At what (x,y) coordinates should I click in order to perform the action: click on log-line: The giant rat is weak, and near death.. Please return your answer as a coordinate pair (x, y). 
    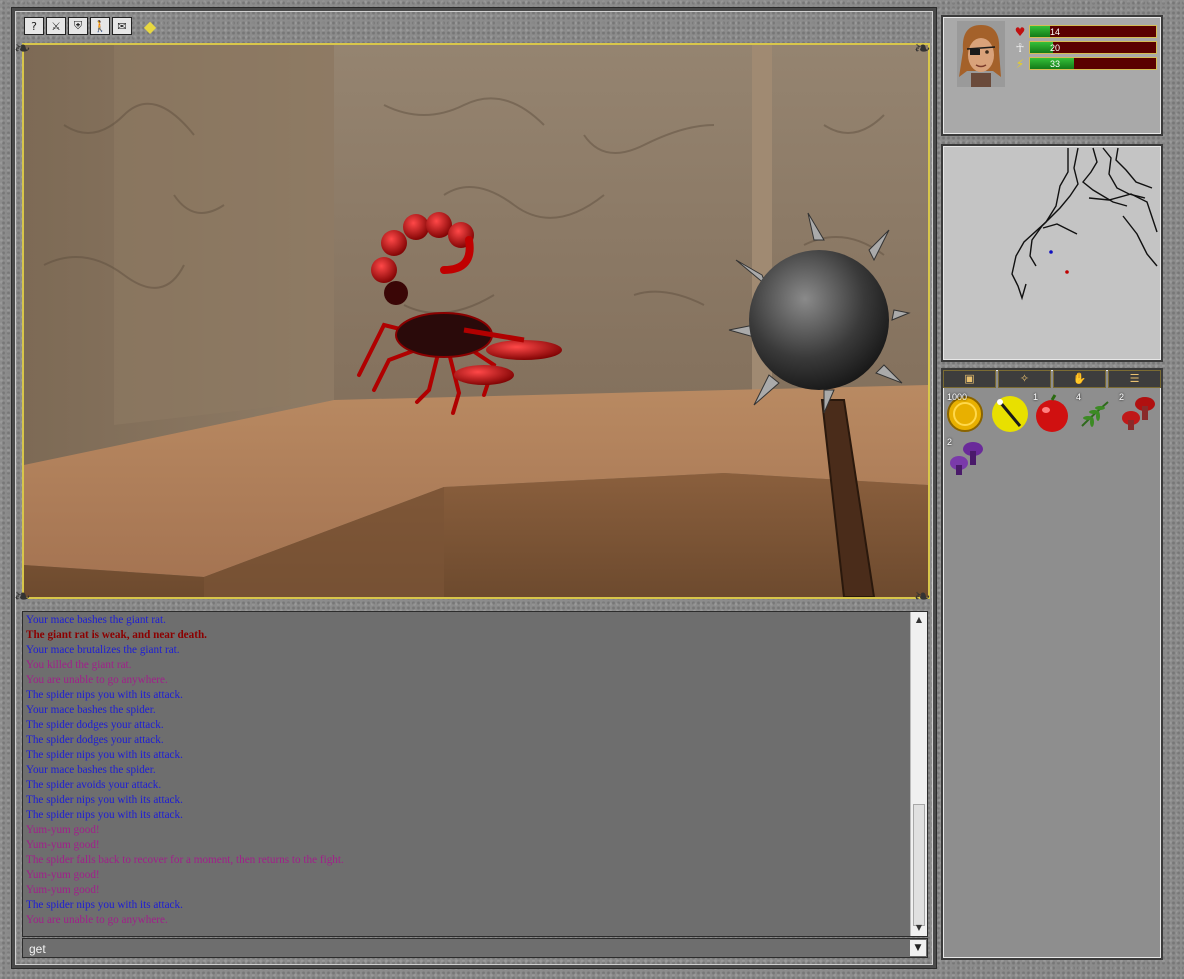
    Looking at the image, I should click on (116, 635).